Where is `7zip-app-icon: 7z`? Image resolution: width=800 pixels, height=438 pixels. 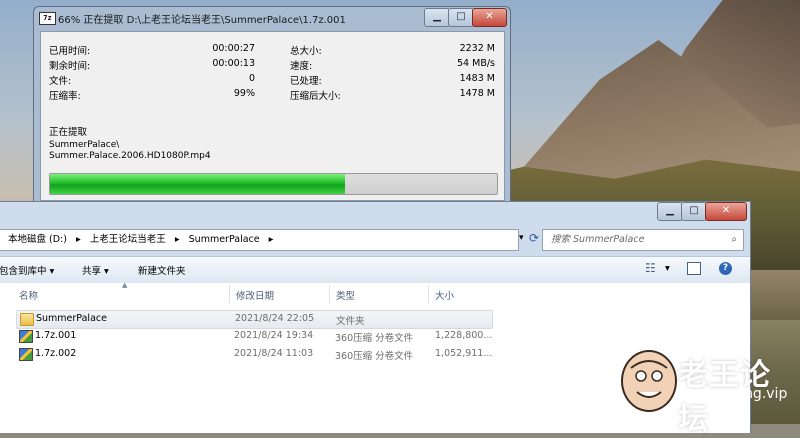 7zip-app-icon: 7z is located at coordinates (47, 18).